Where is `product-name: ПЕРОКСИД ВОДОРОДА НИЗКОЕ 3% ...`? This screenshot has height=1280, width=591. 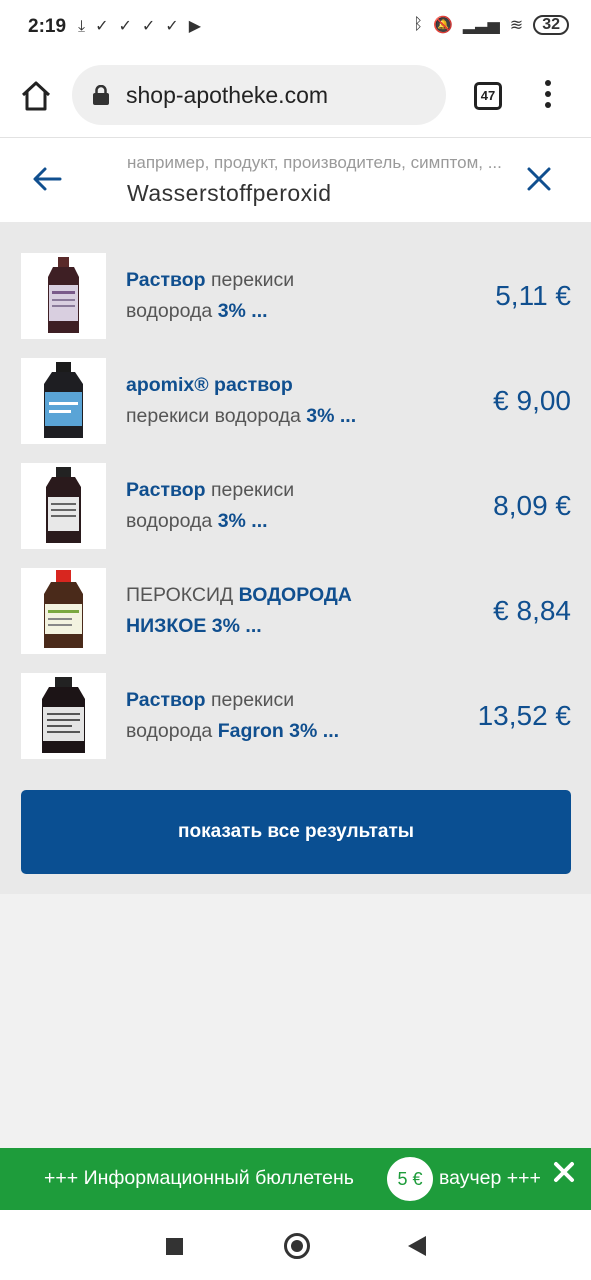 product-name: ПЕРОКСИД ВОДОРОДА НИЗКОЕ 3% ... is located at coordinates (239, 610).